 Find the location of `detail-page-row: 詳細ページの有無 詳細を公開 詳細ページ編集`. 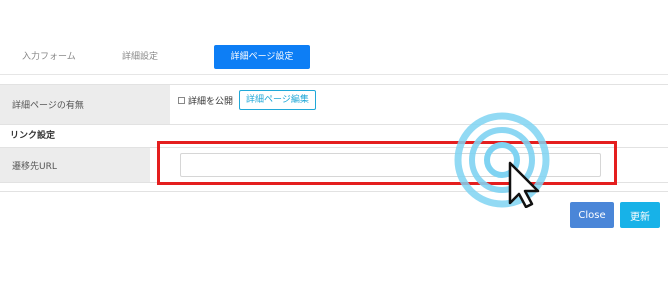

detail-page-row: 詳細ページの有無 詳細を公開 詳細ページ編集 is located at coordinates (334, 104).